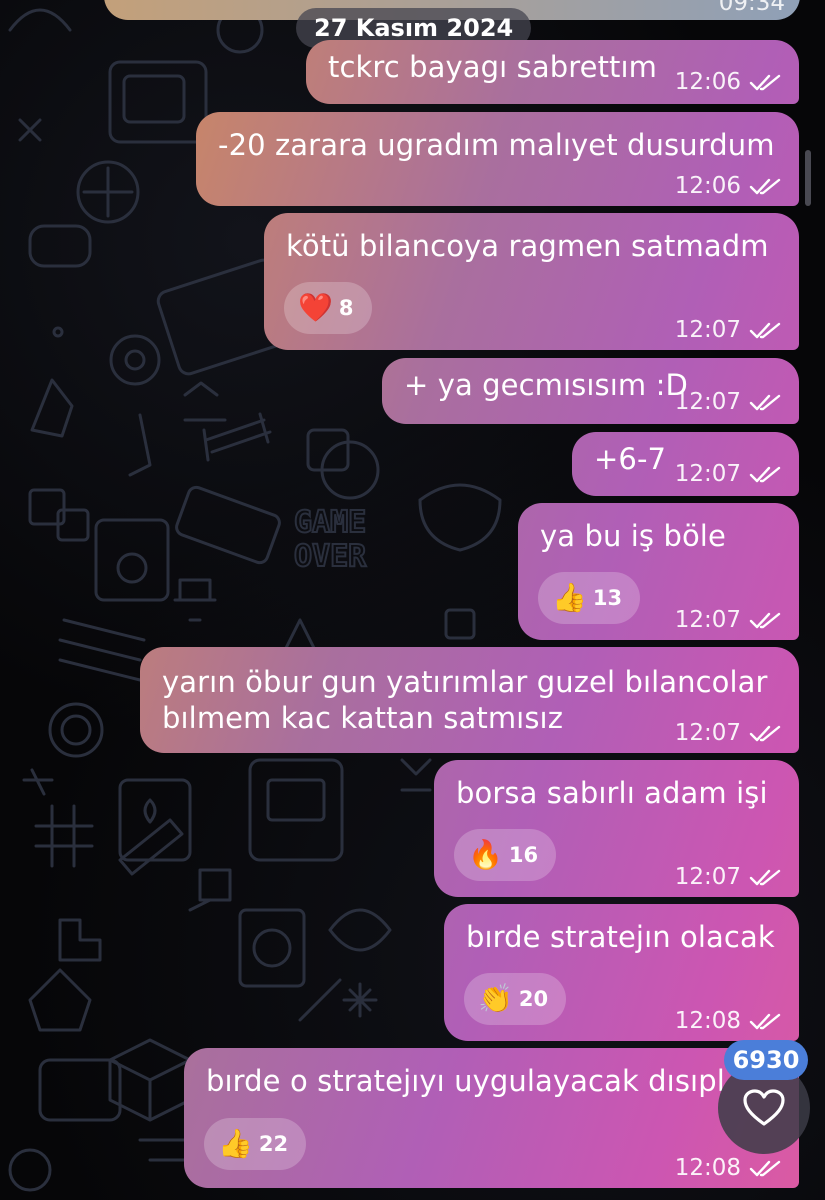  What do you see at coordinates (523, 855) in the screenshot?
I see `reaction-count: 16` at bounding box center [523, 855].